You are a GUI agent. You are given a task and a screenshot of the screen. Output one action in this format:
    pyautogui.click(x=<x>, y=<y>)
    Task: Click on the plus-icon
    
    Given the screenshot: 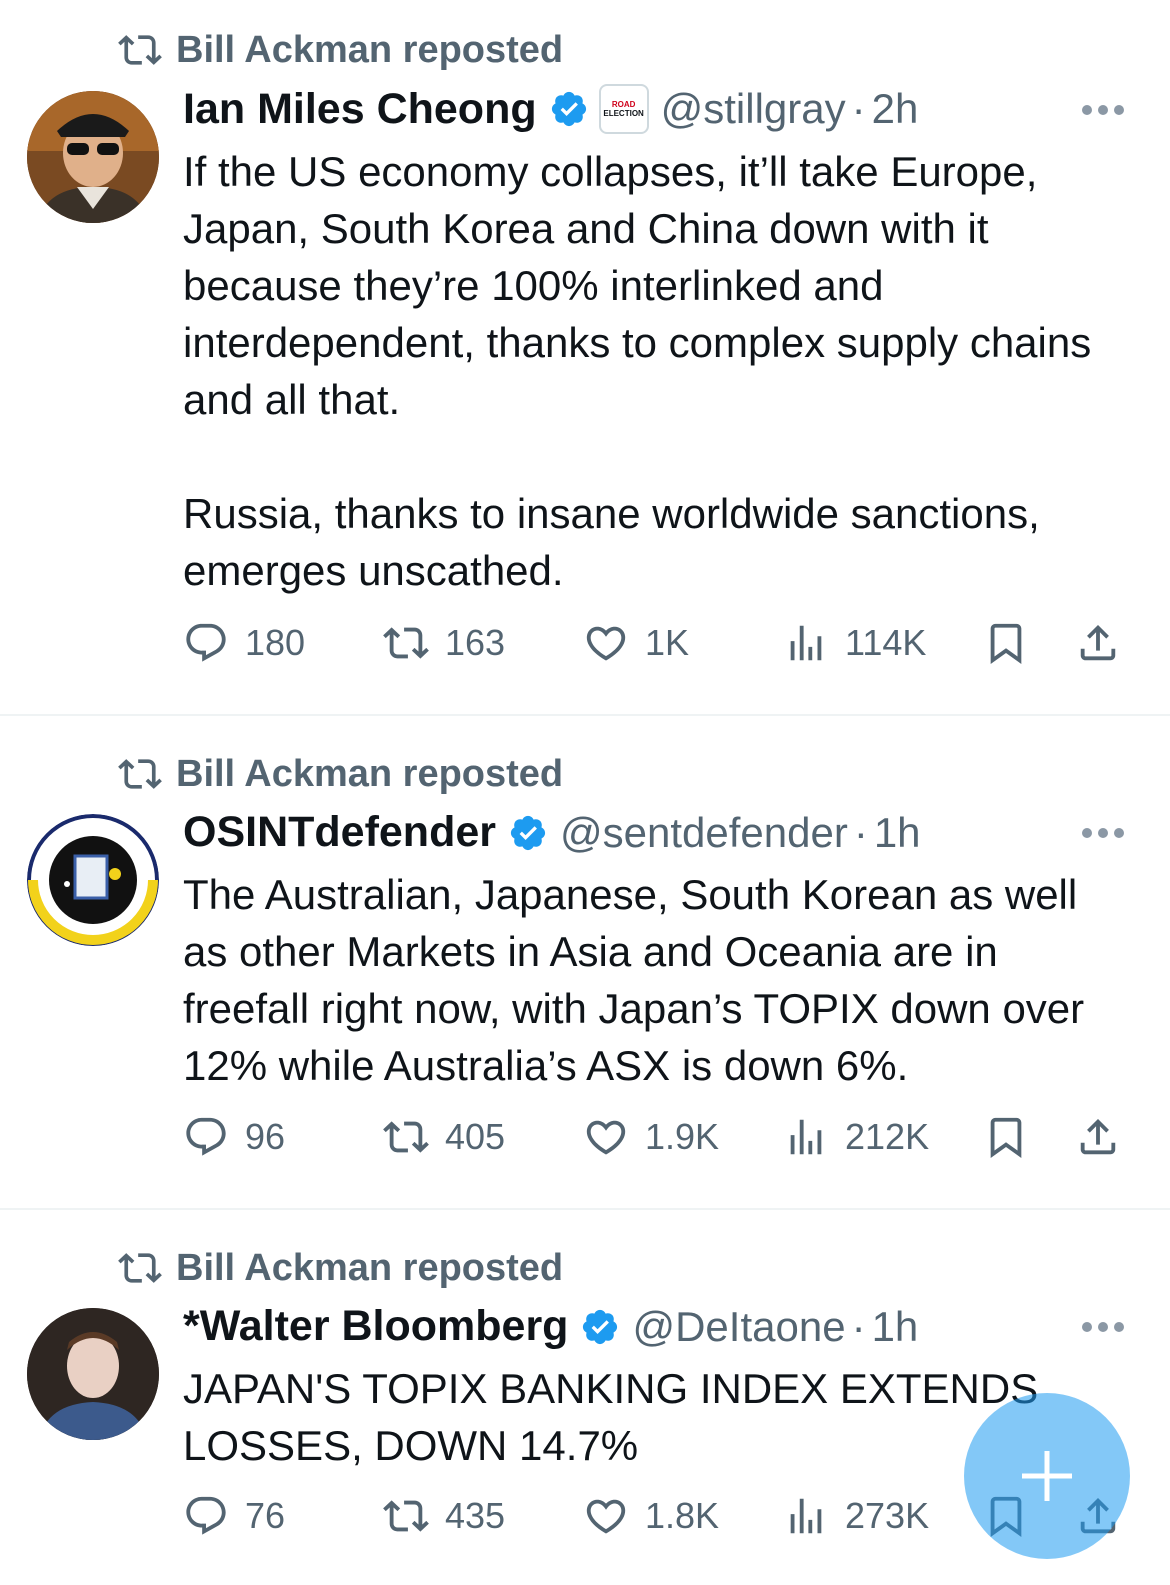 What is the action you would take?
    pyautogui.click(x=1047, y=1476)
    